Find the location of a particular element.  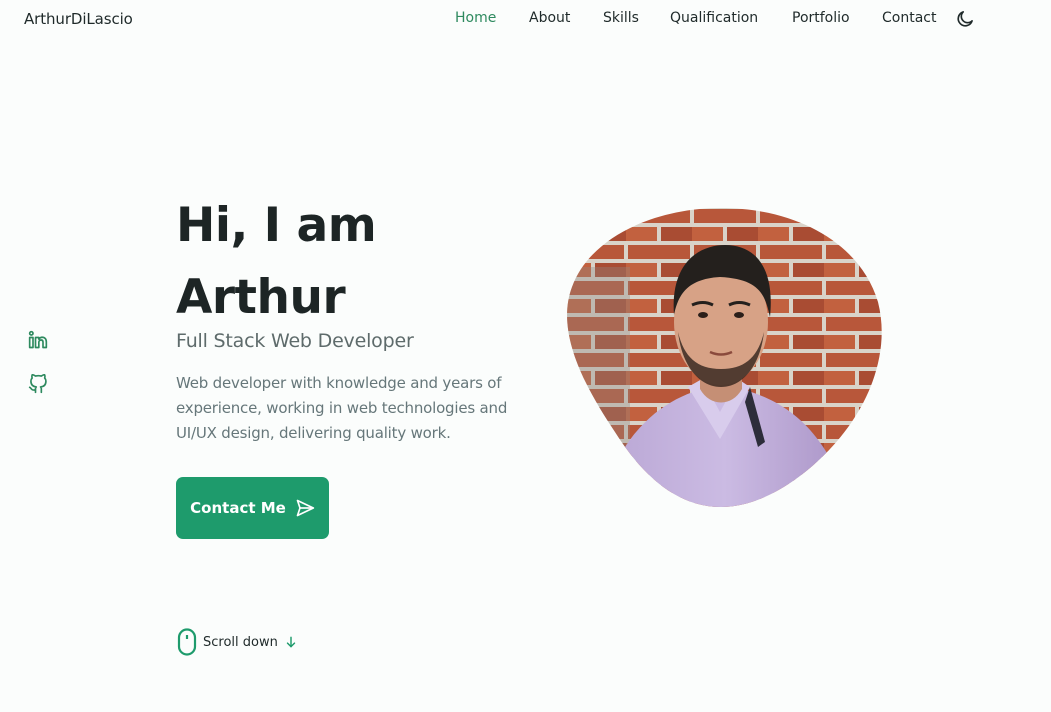

social-links is located at coordinates (38, 362).